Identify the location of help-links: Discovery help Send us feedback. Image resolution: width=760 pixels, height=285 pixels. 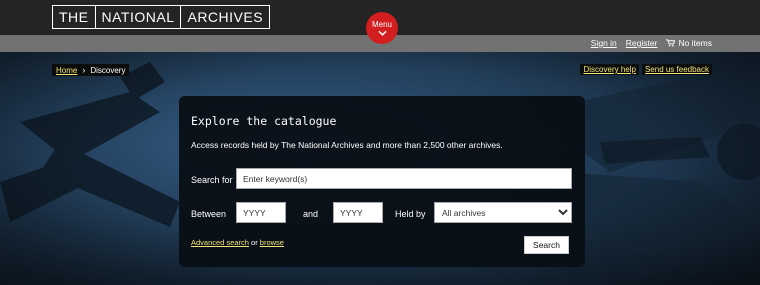
(646, 69).